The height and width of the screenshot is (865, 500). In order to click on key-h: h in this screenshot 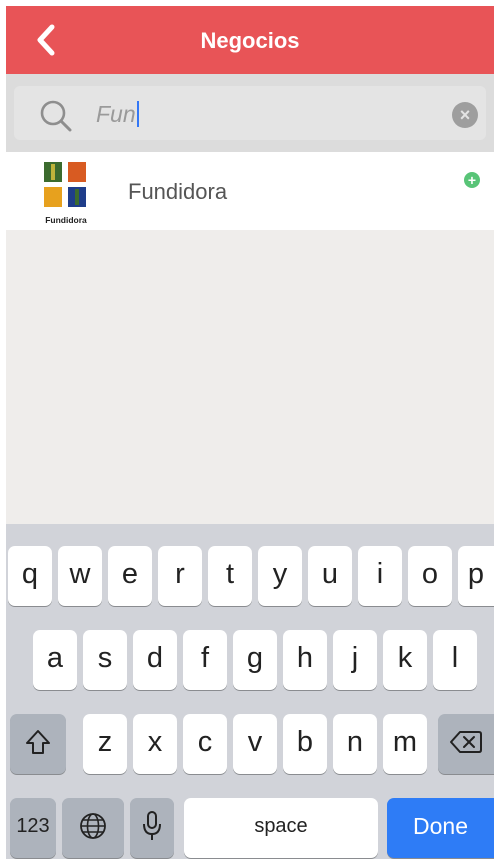, I will do `click(305, 660)`.